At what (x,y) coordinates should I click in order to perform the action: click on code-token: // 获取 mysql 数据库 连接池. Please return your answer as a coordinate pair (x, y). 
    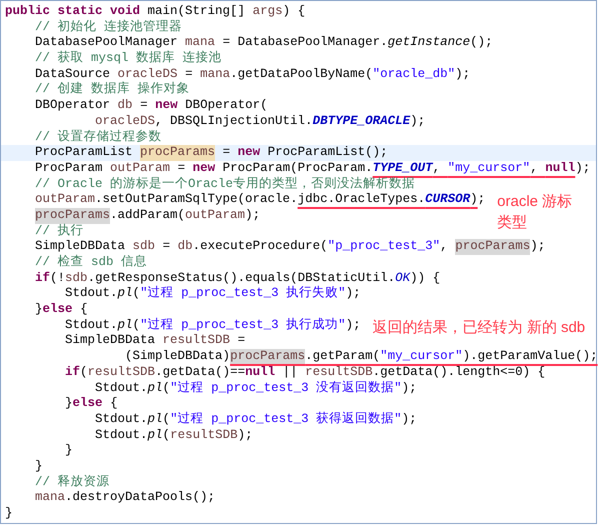
    Looking at the image, I should click on (128, 59).